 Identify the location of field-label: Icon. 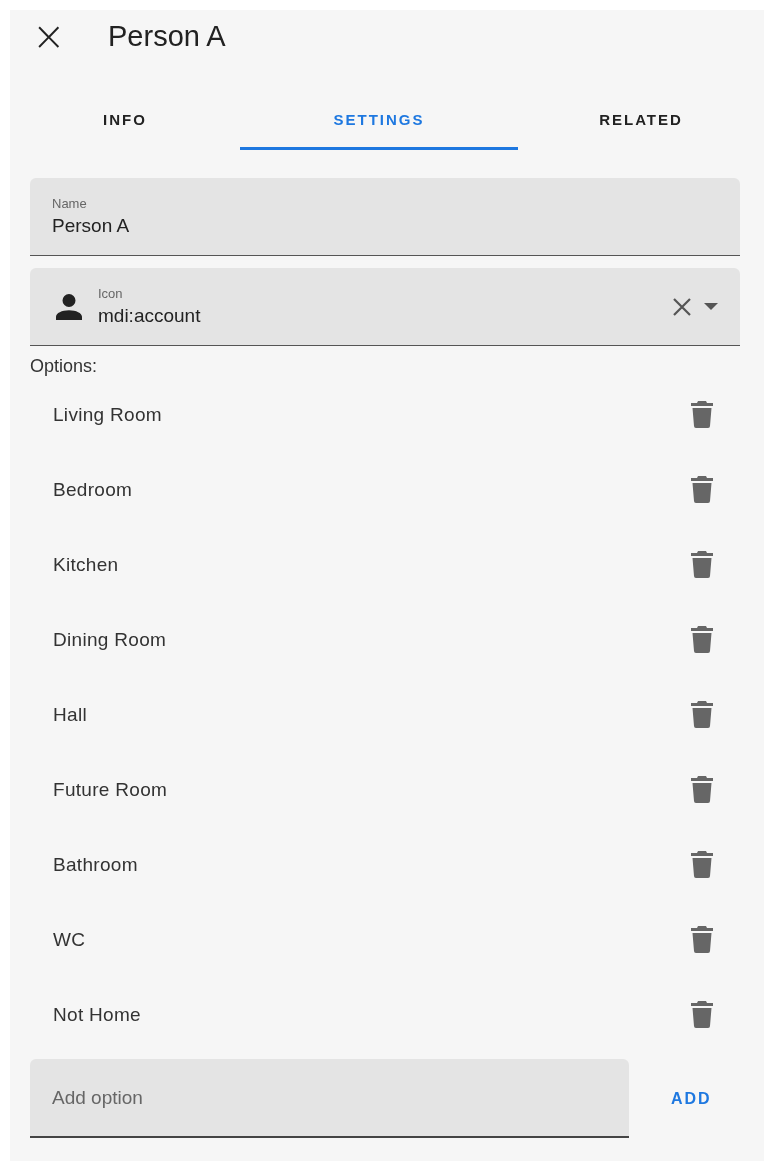
(111, 293).